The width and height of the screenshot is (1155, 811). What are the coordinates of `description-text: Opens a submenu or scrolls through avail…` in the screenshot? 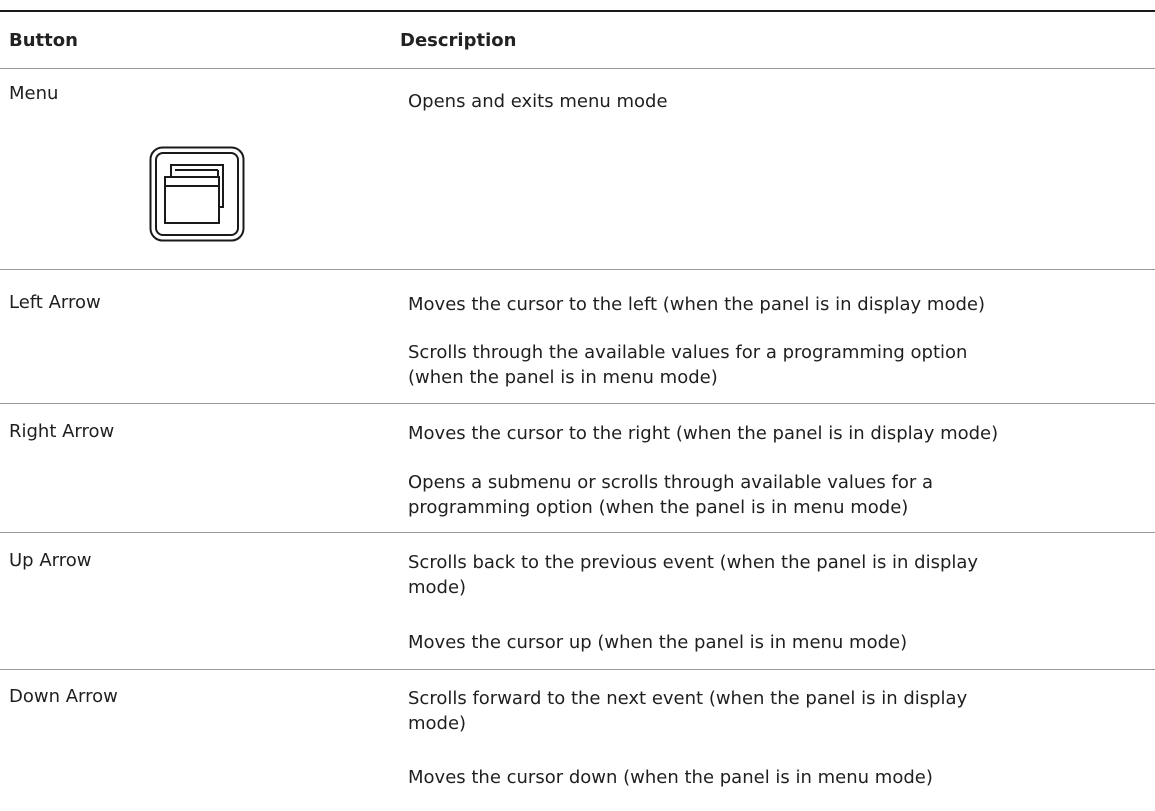 It's located at (670, 495).